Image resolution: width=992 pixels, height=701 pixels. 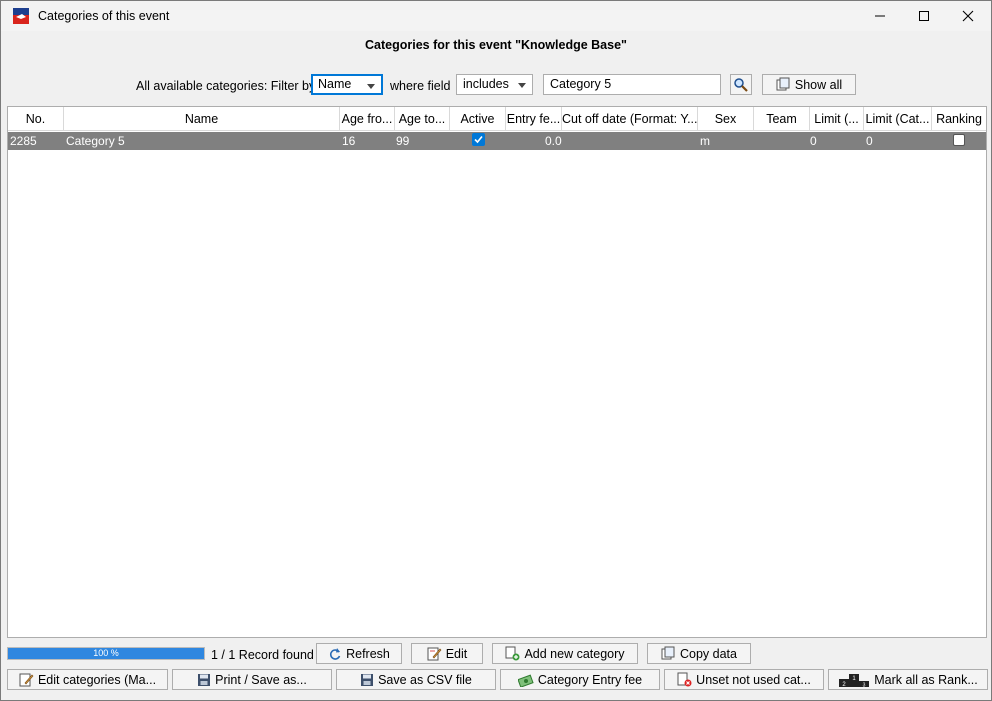 I want to click on cell-name: Category 5, so click(x=95, y=141).